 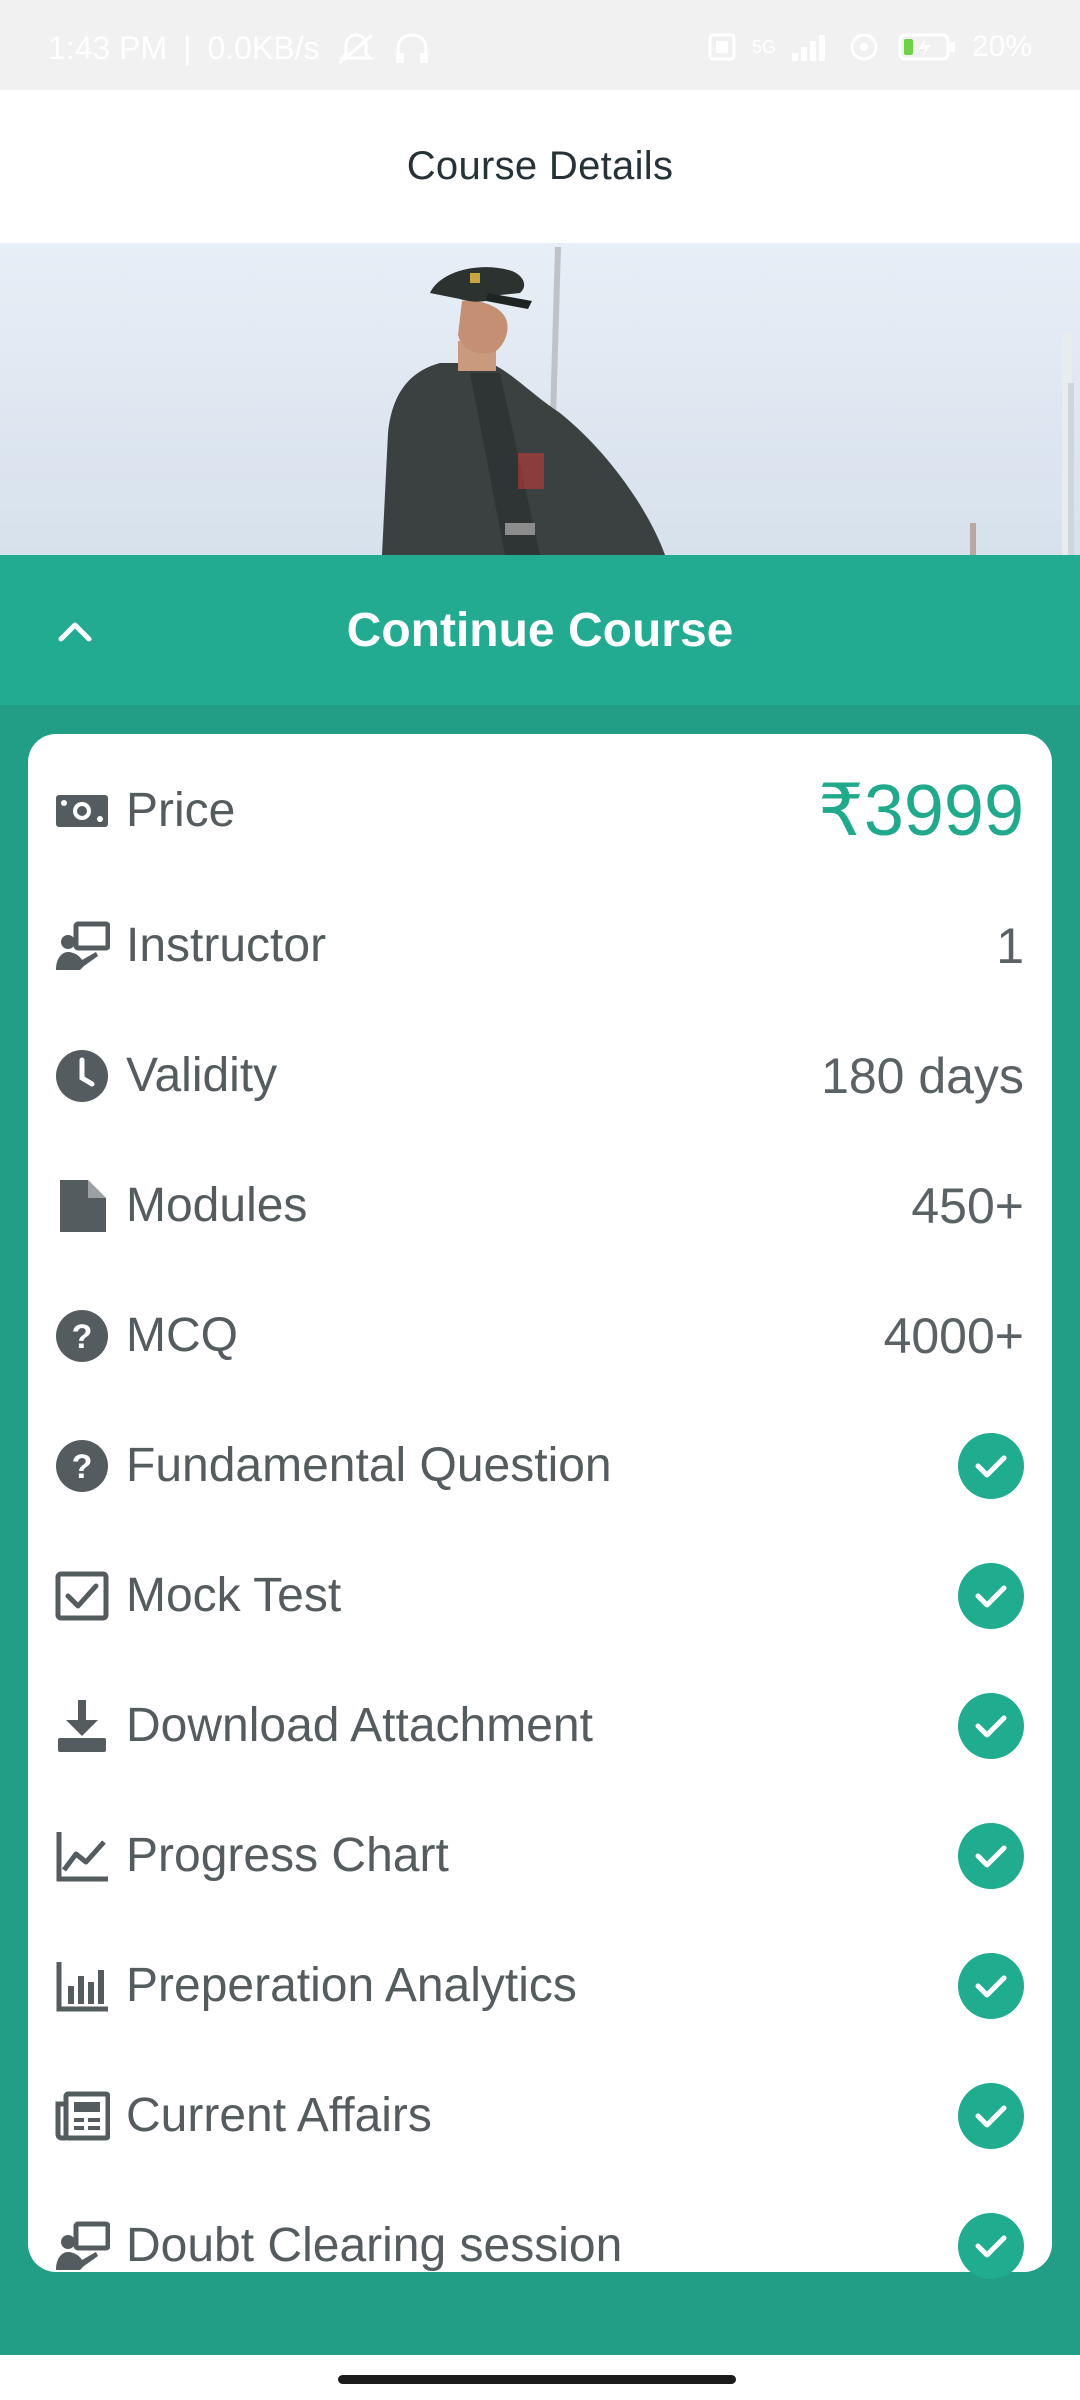 What do you see at coordinates (75, 630) in the screenshot?
I see `chevron-up-icon` at bounding box center [75, 630].